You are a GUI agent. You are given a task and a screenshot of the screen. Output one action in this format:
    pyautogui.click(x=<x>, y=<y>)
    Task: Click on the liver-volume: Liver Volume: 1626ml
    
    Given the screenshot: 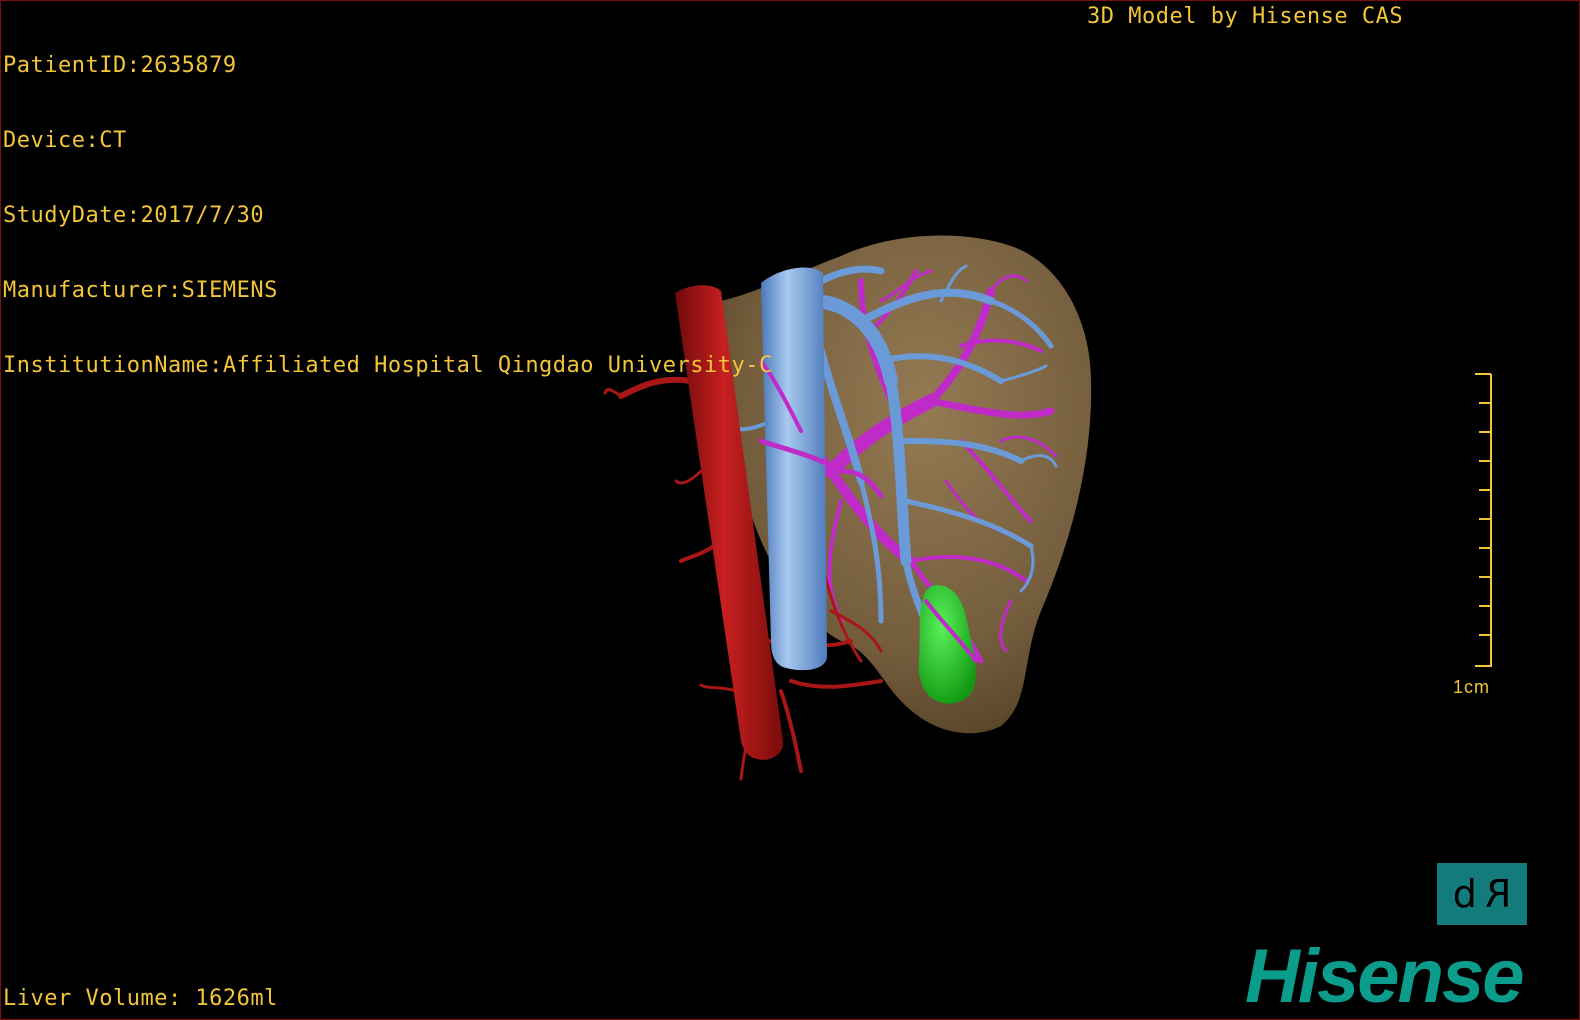 What is the action you would take?
    pyautogui.click(x=140, y=998)
    